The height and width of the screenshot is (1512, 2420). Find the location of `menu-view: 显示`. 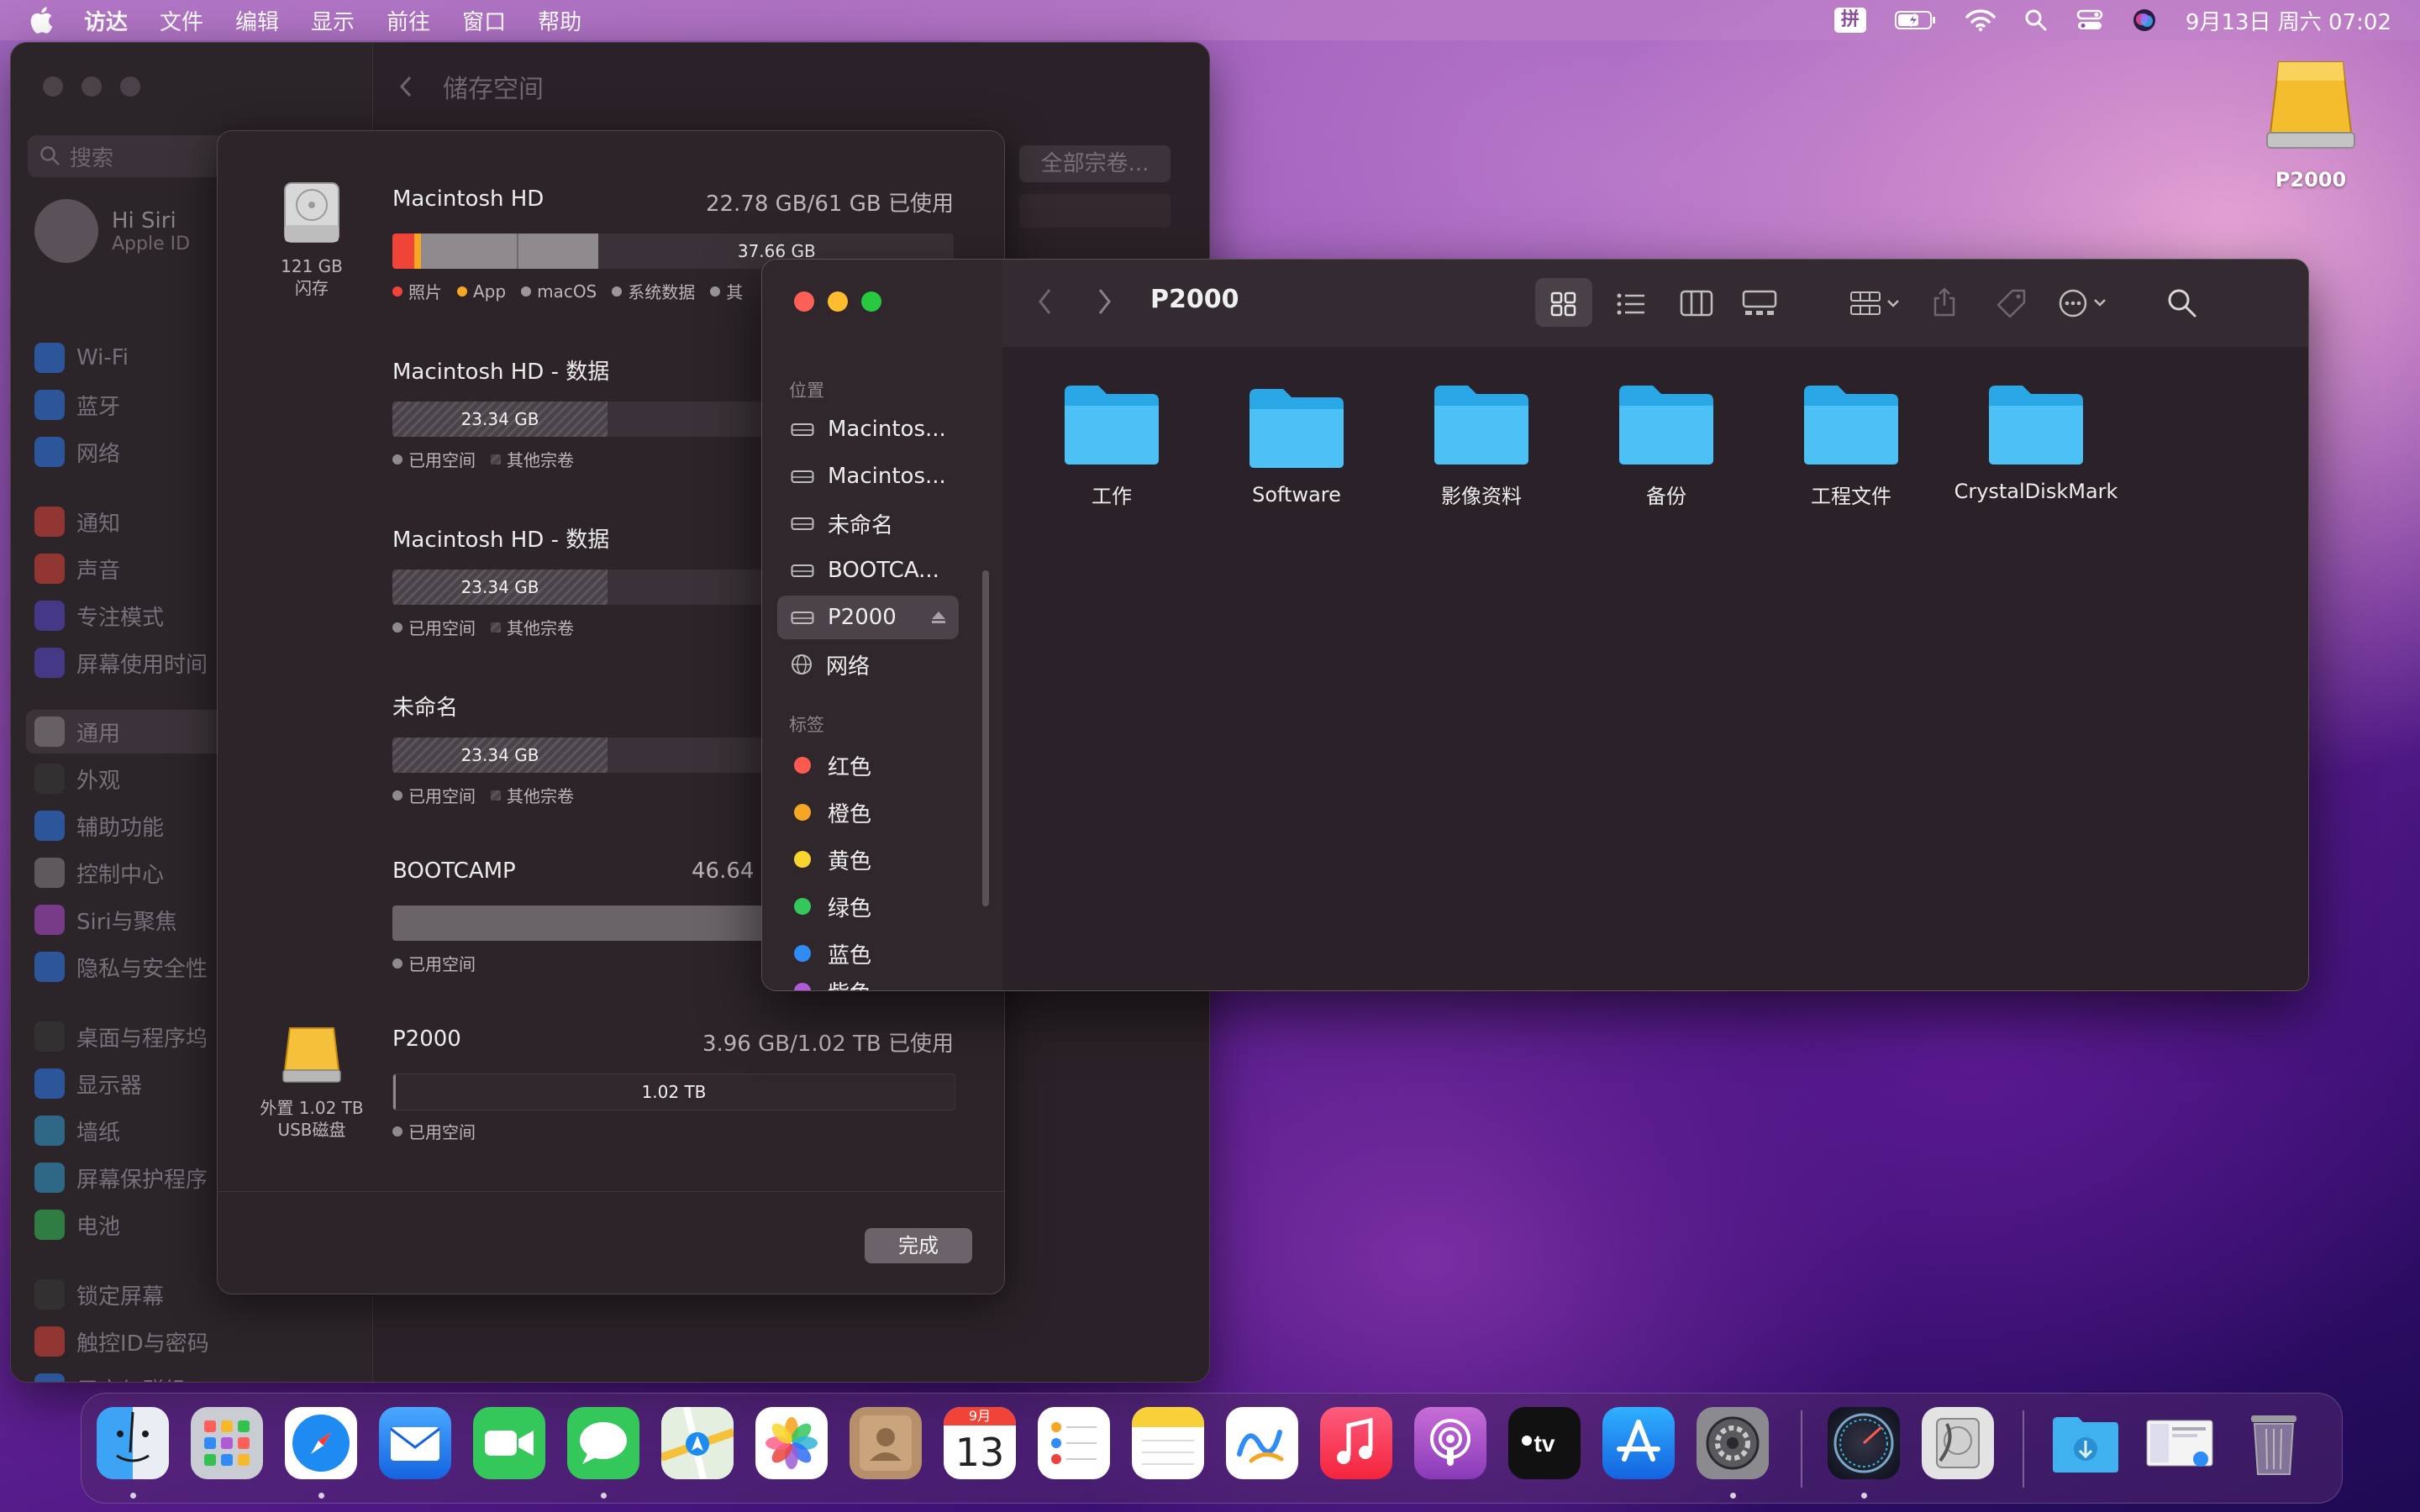

menu-view: 显示 is located at coordinates (333, 20).